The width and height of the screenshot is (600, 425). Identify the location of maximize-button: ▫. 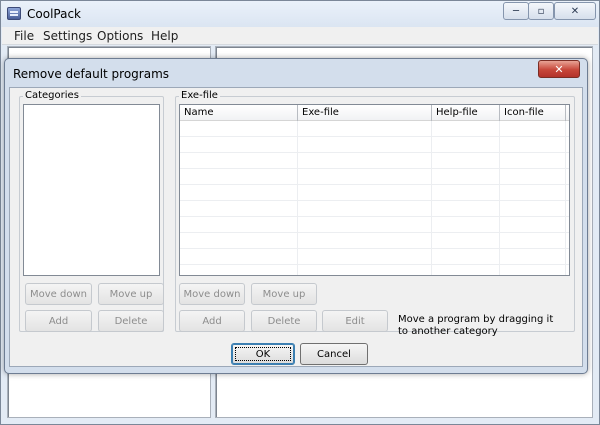
(541, 11).